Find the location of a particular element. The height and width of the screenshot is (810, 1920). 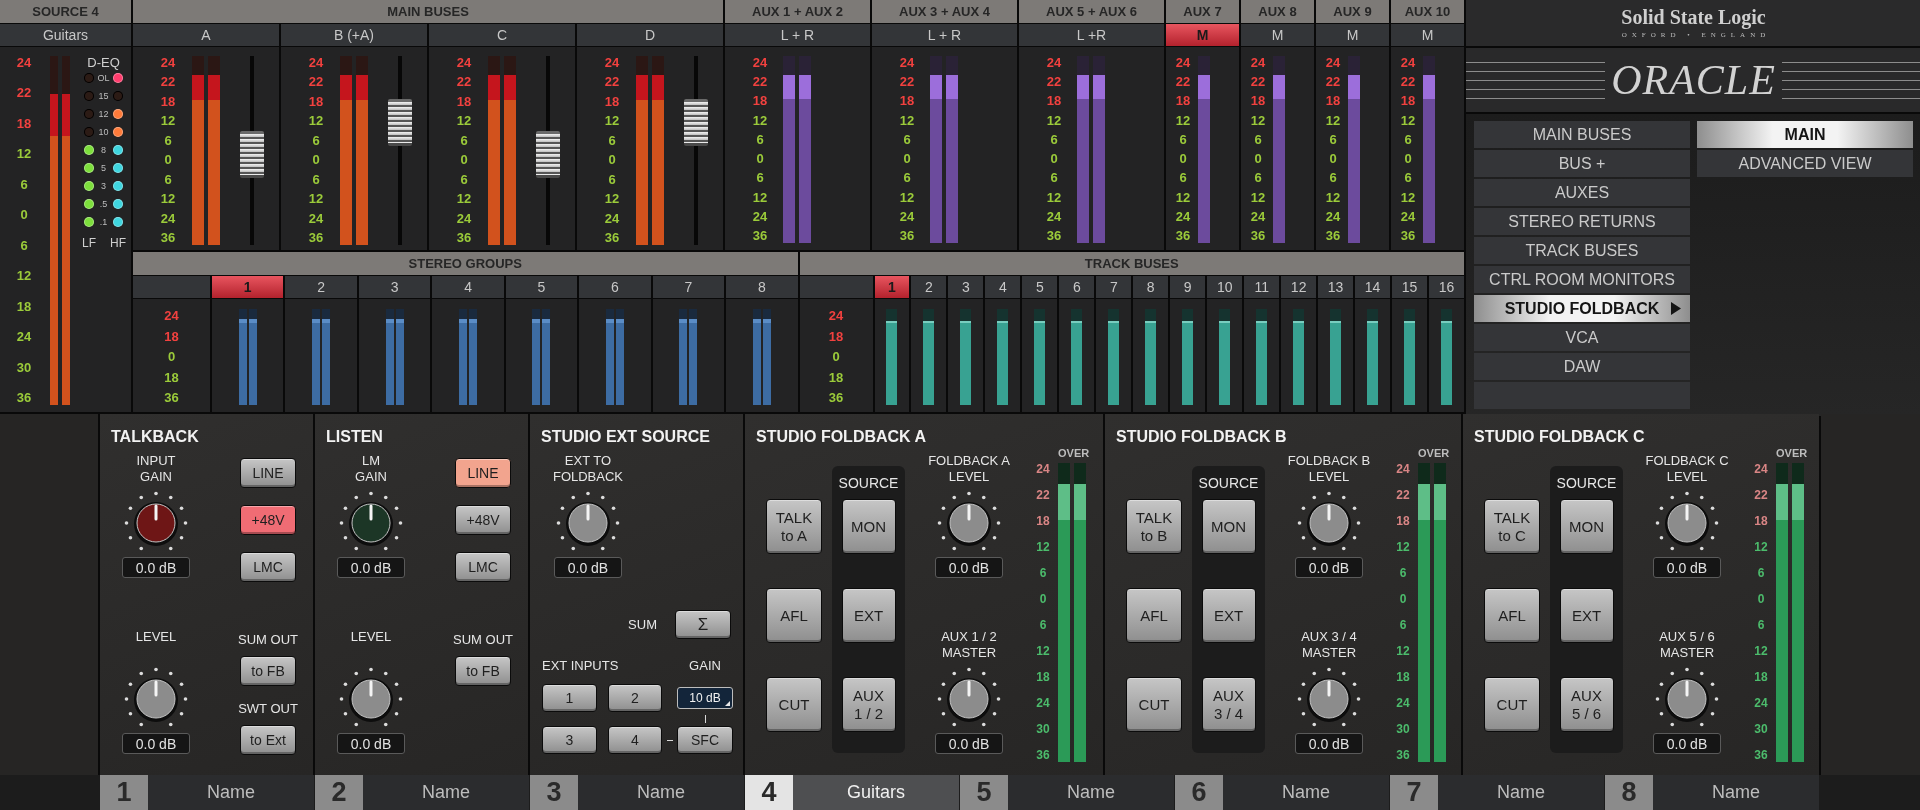

toggle-button: AUX 5 / 6 is located at coordinates (1586, 704).